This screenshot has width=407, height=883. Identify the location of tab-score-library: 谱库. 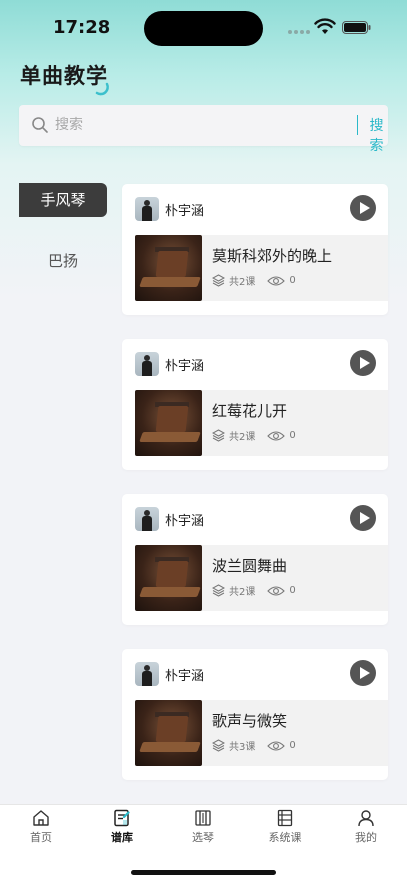
(122, 827).